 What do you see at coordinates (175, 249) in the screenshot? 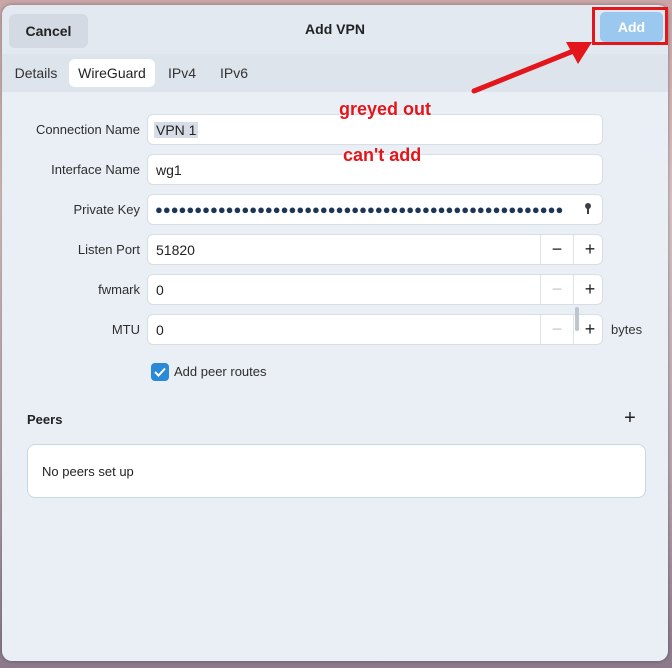
I see `listen-port-value: 51820` at bounding box center [175, 249].